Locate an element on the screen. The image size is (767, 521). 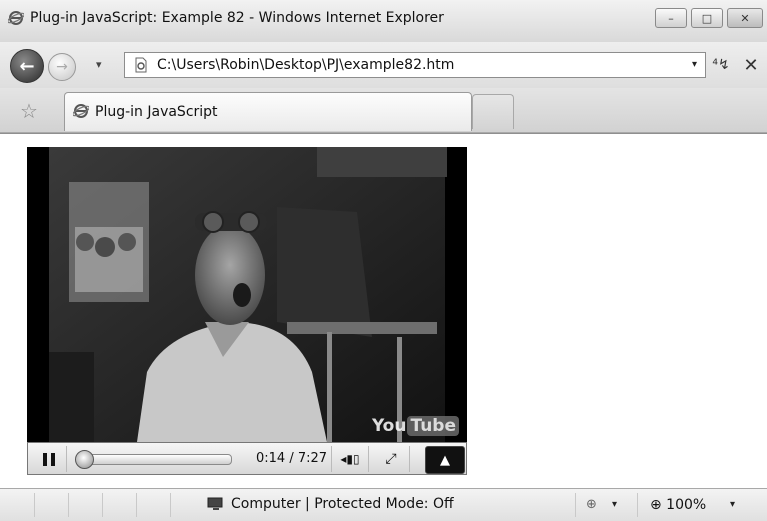
back-button: ← is located at coordinates (27, 66).